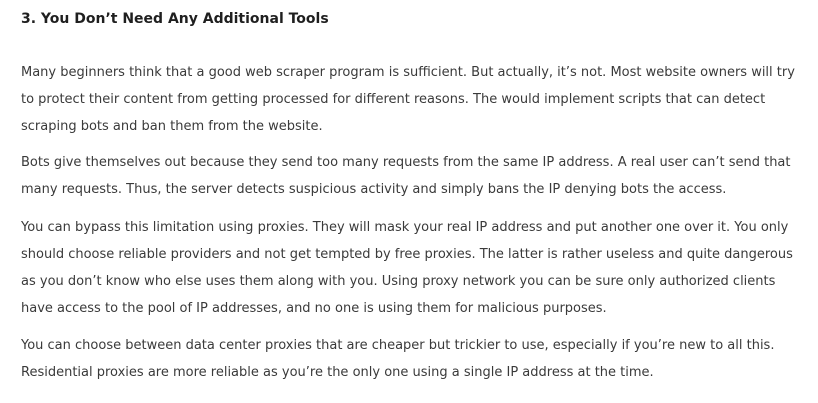 The width and height of the screenshot is (818, 403). Describe the element at coordinates (175, 19) in the screenshot. I see `section-heading: 3. You Don’t Need Any Additional Tools` at that location.